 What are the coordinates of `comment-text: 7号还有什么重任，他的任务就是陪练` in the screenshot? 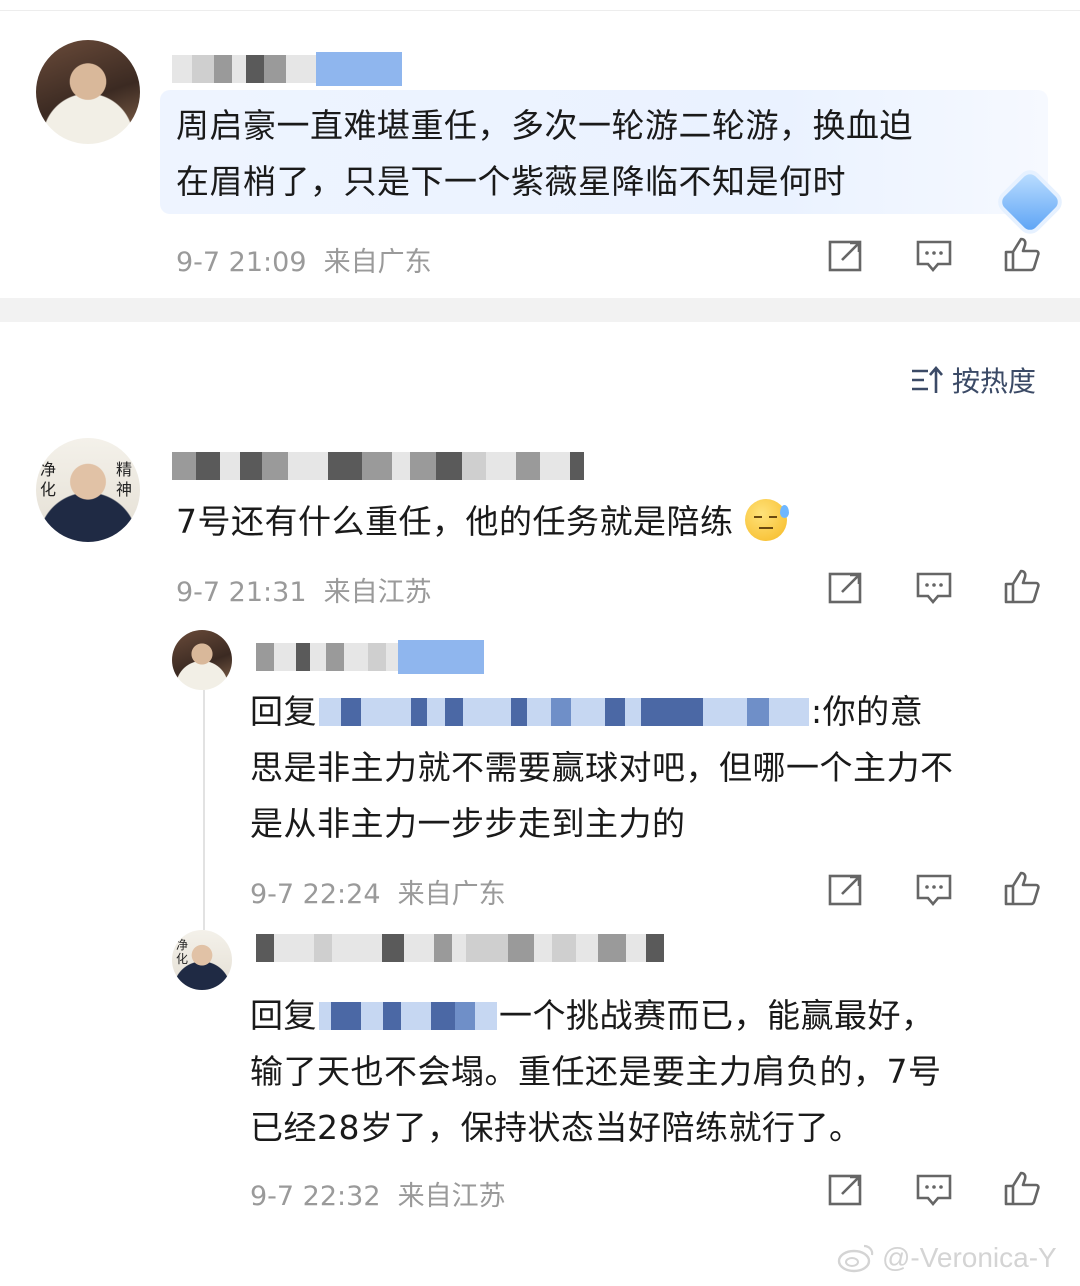 It's located at (482, 522).